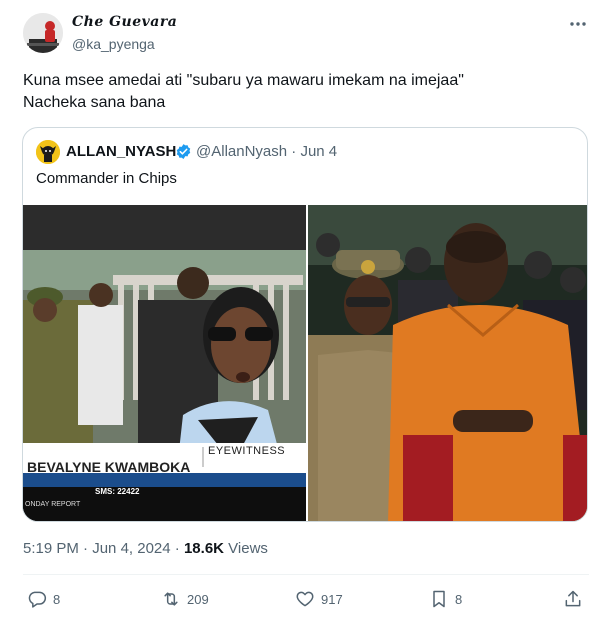 This screenshot has width=608, height=619. I want to click on quoted-text: Commander in Chips, so click(106, 178).